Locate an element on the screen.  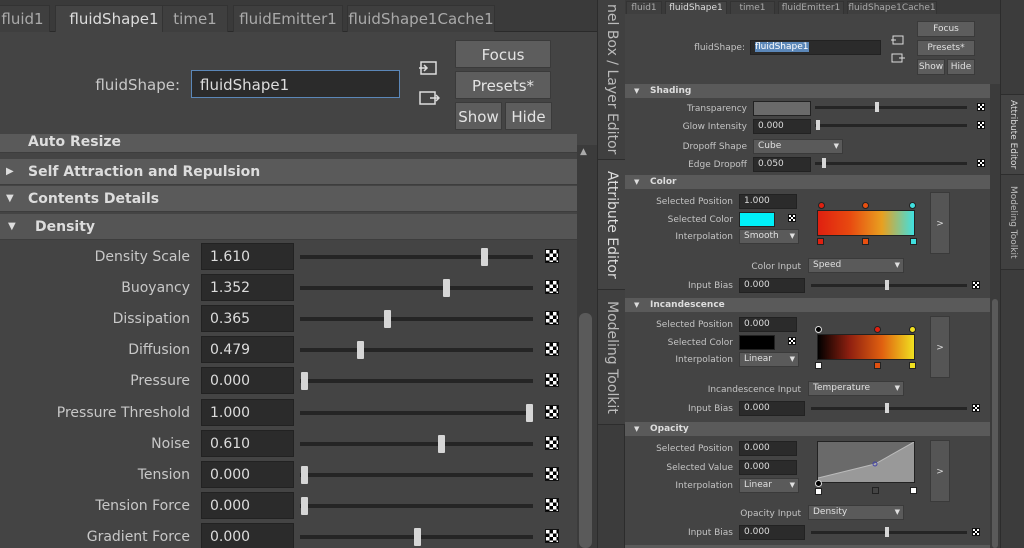
incandescence-ramp-delete-icon is located at coordinates (912, 365).